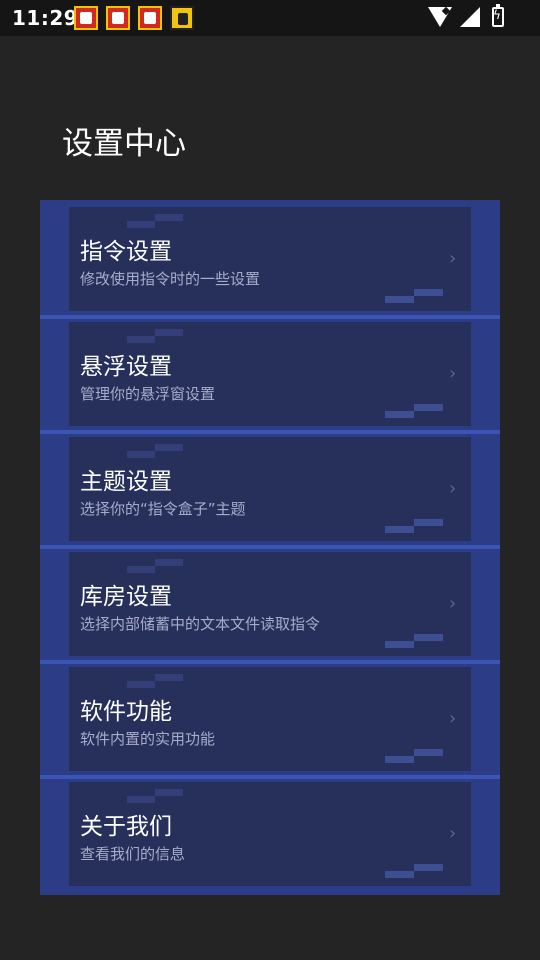 This screenshot has width=540, height=960. What do you see at coordinates (270, 489) in the screenshot?
I see `setting-item-theme: 主题设置 选择你的“指令盒子”主题 ›` at bounding box center [270, 489].